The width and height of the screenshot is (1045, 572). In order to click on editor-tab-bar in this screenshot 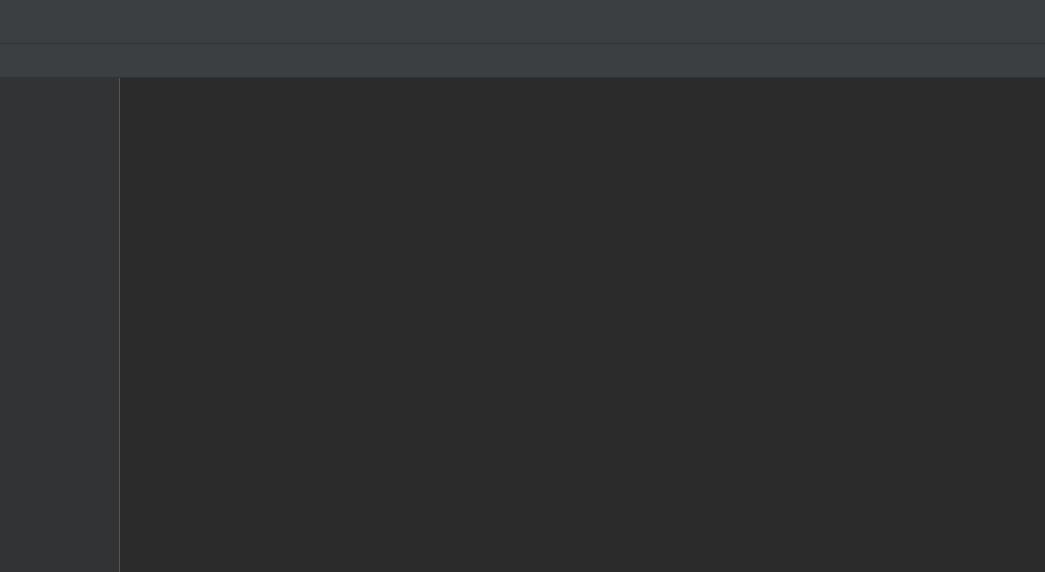, I will do `click(522, 61)`.